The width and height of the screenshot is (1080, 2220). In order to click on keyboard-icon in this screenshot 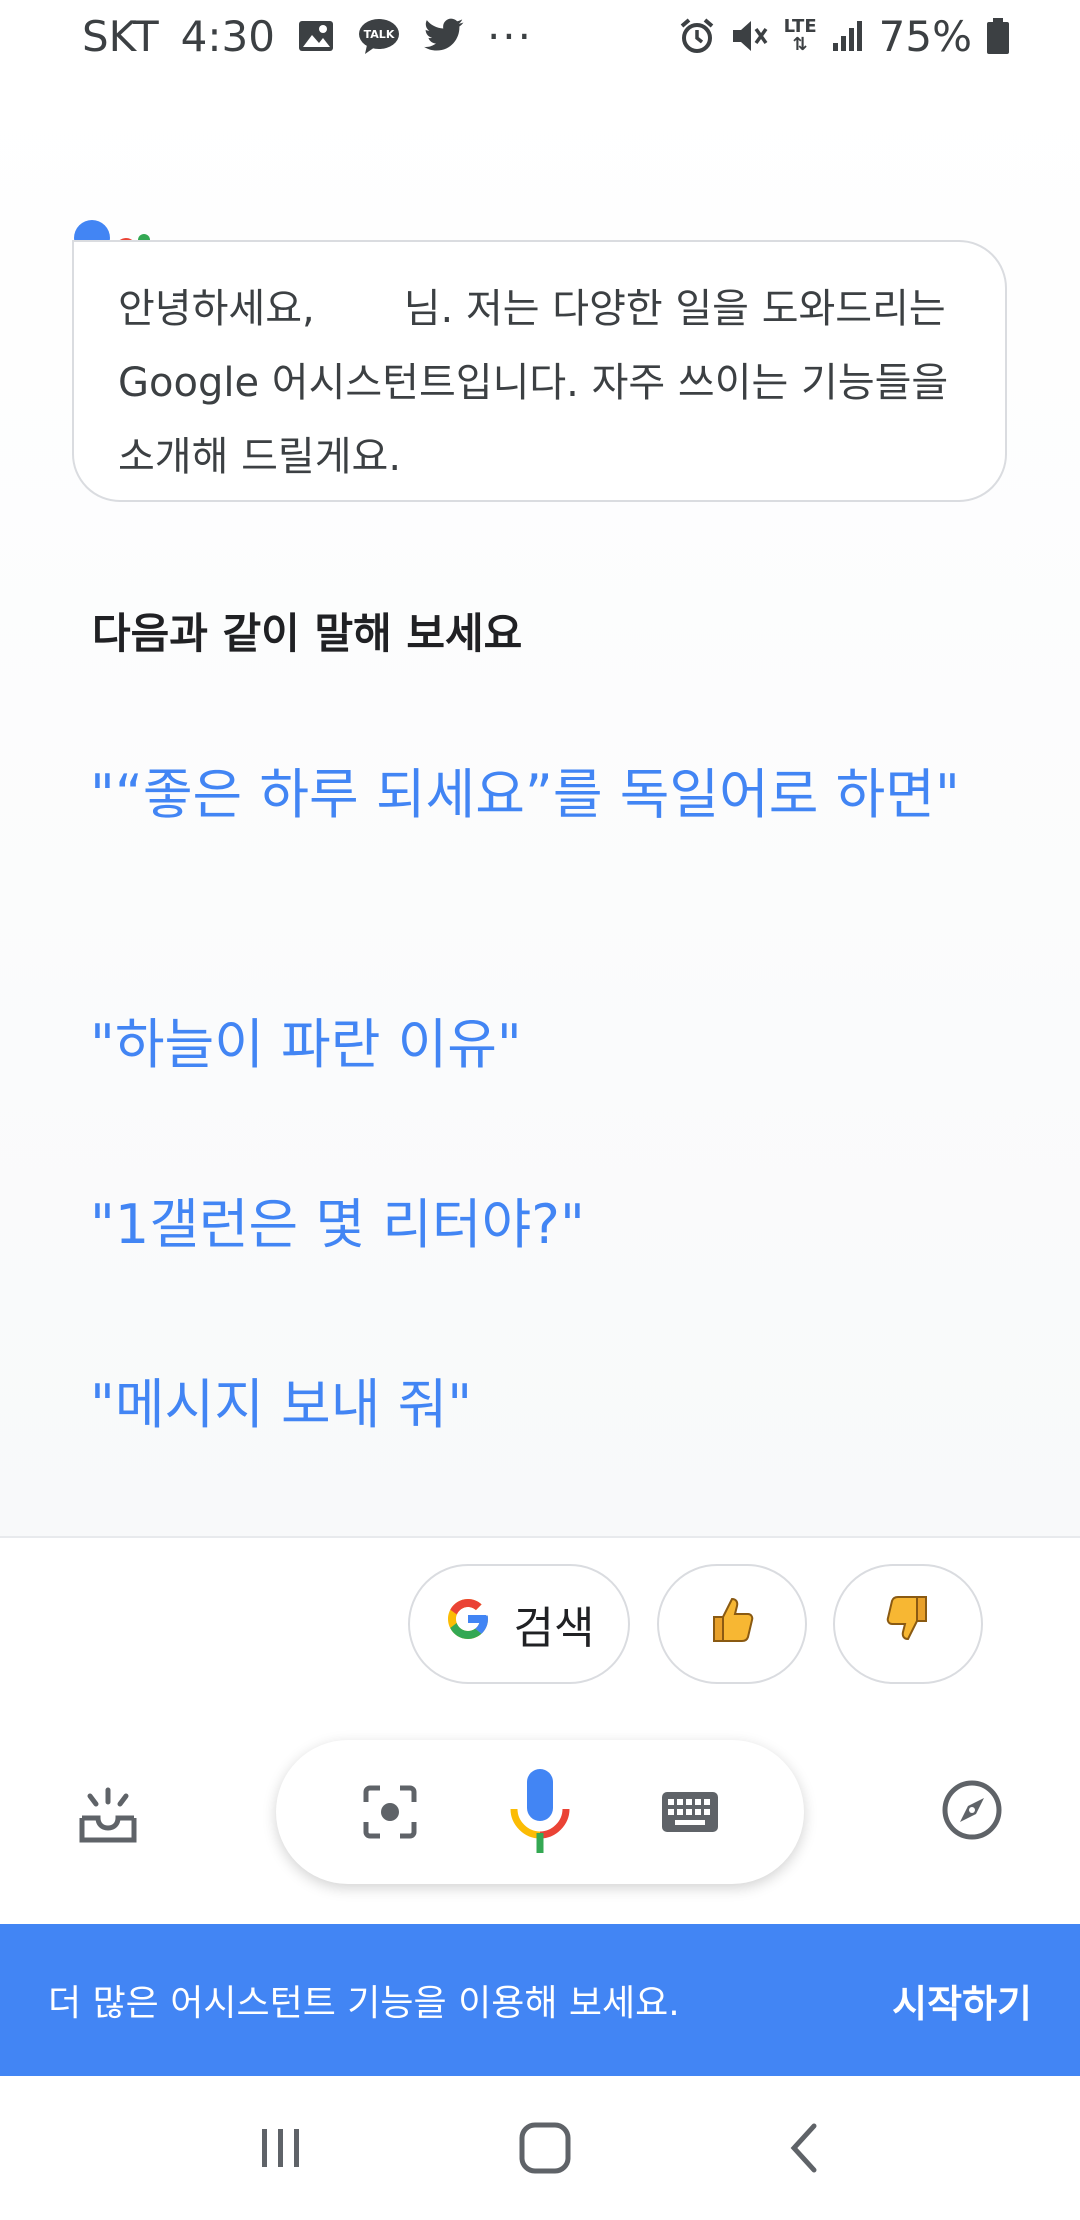, I will do `click(690, 1812)`.